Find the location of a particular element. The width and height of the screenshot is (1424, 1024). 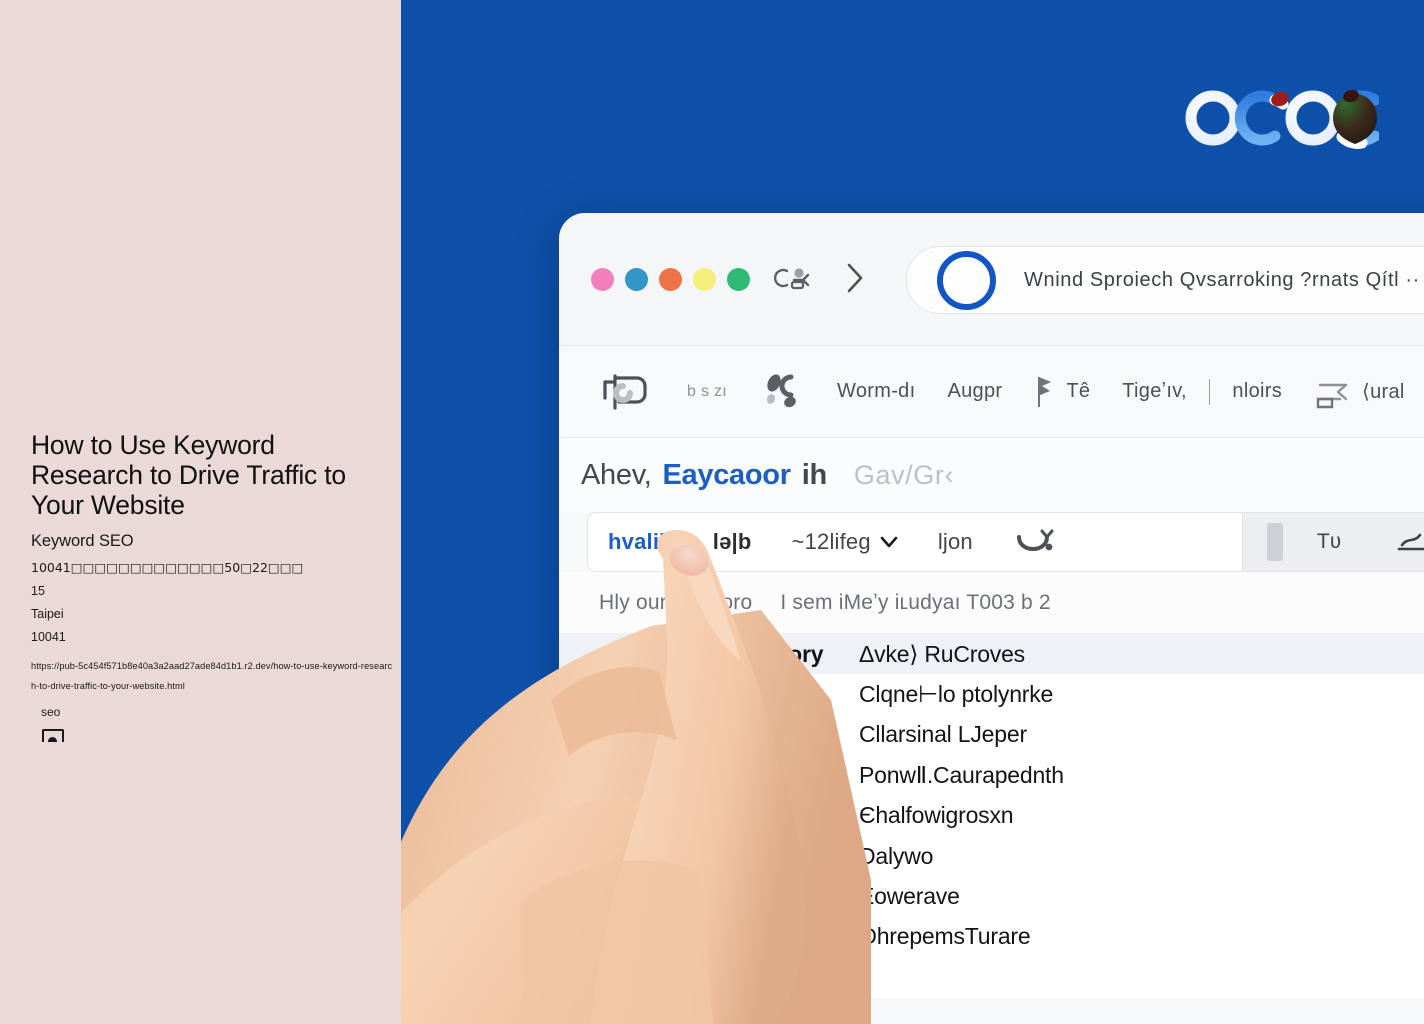

table-row: 68 00K ▸ Eory Δvke⟩ RuCroves is located at coordinates (991, 654).